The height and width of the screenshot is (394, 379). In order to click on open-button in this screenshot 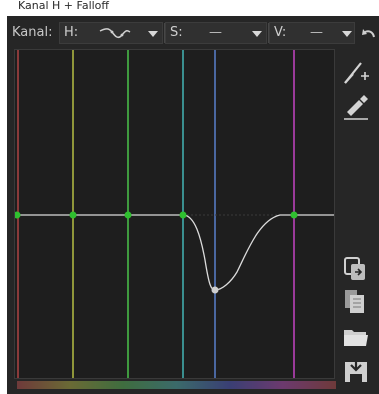, I will do `click(356, 337)`.